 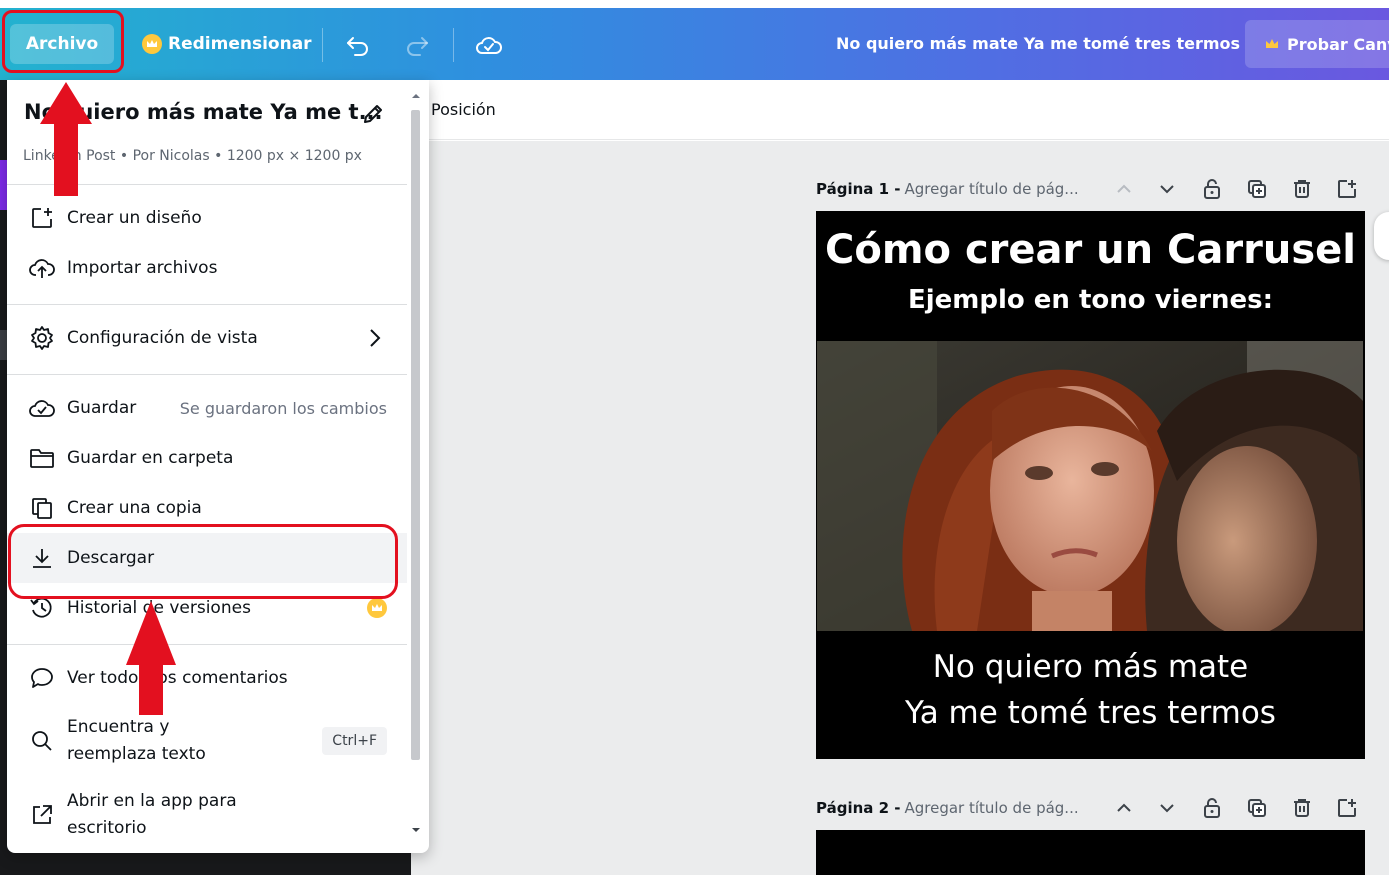 I want to click on menu-scrollbar, so click(x=416, y=467).